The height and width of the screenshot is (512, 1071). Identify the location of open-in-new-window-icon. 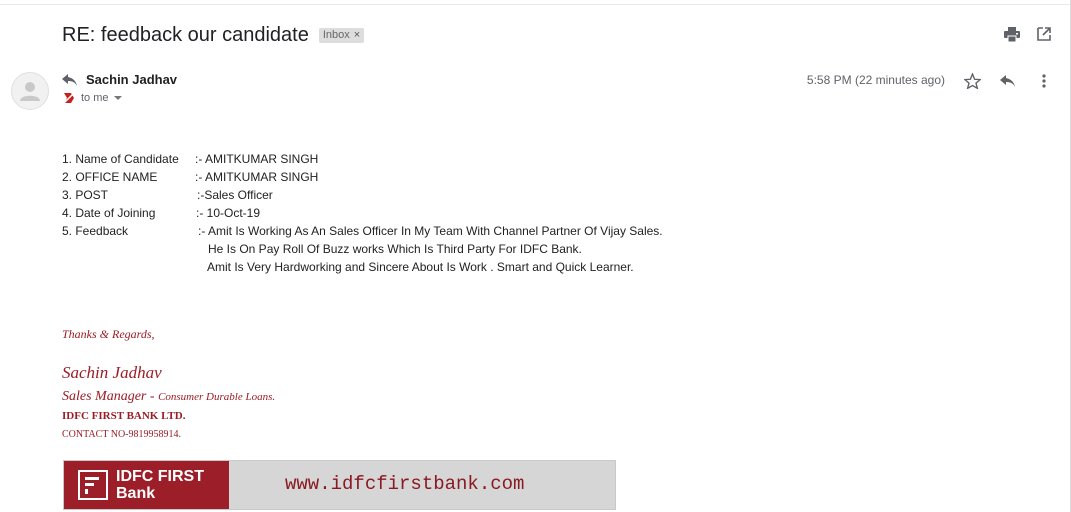
(1044, 34).